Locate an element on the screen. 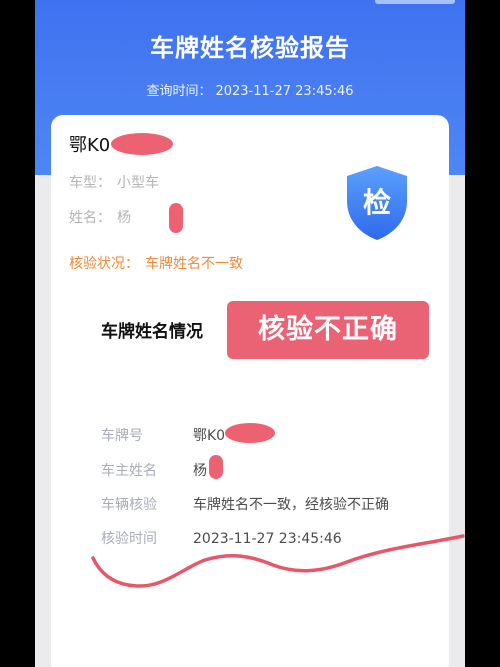  verification-status-label: 核验状况： is located at coordinates (104, 264).